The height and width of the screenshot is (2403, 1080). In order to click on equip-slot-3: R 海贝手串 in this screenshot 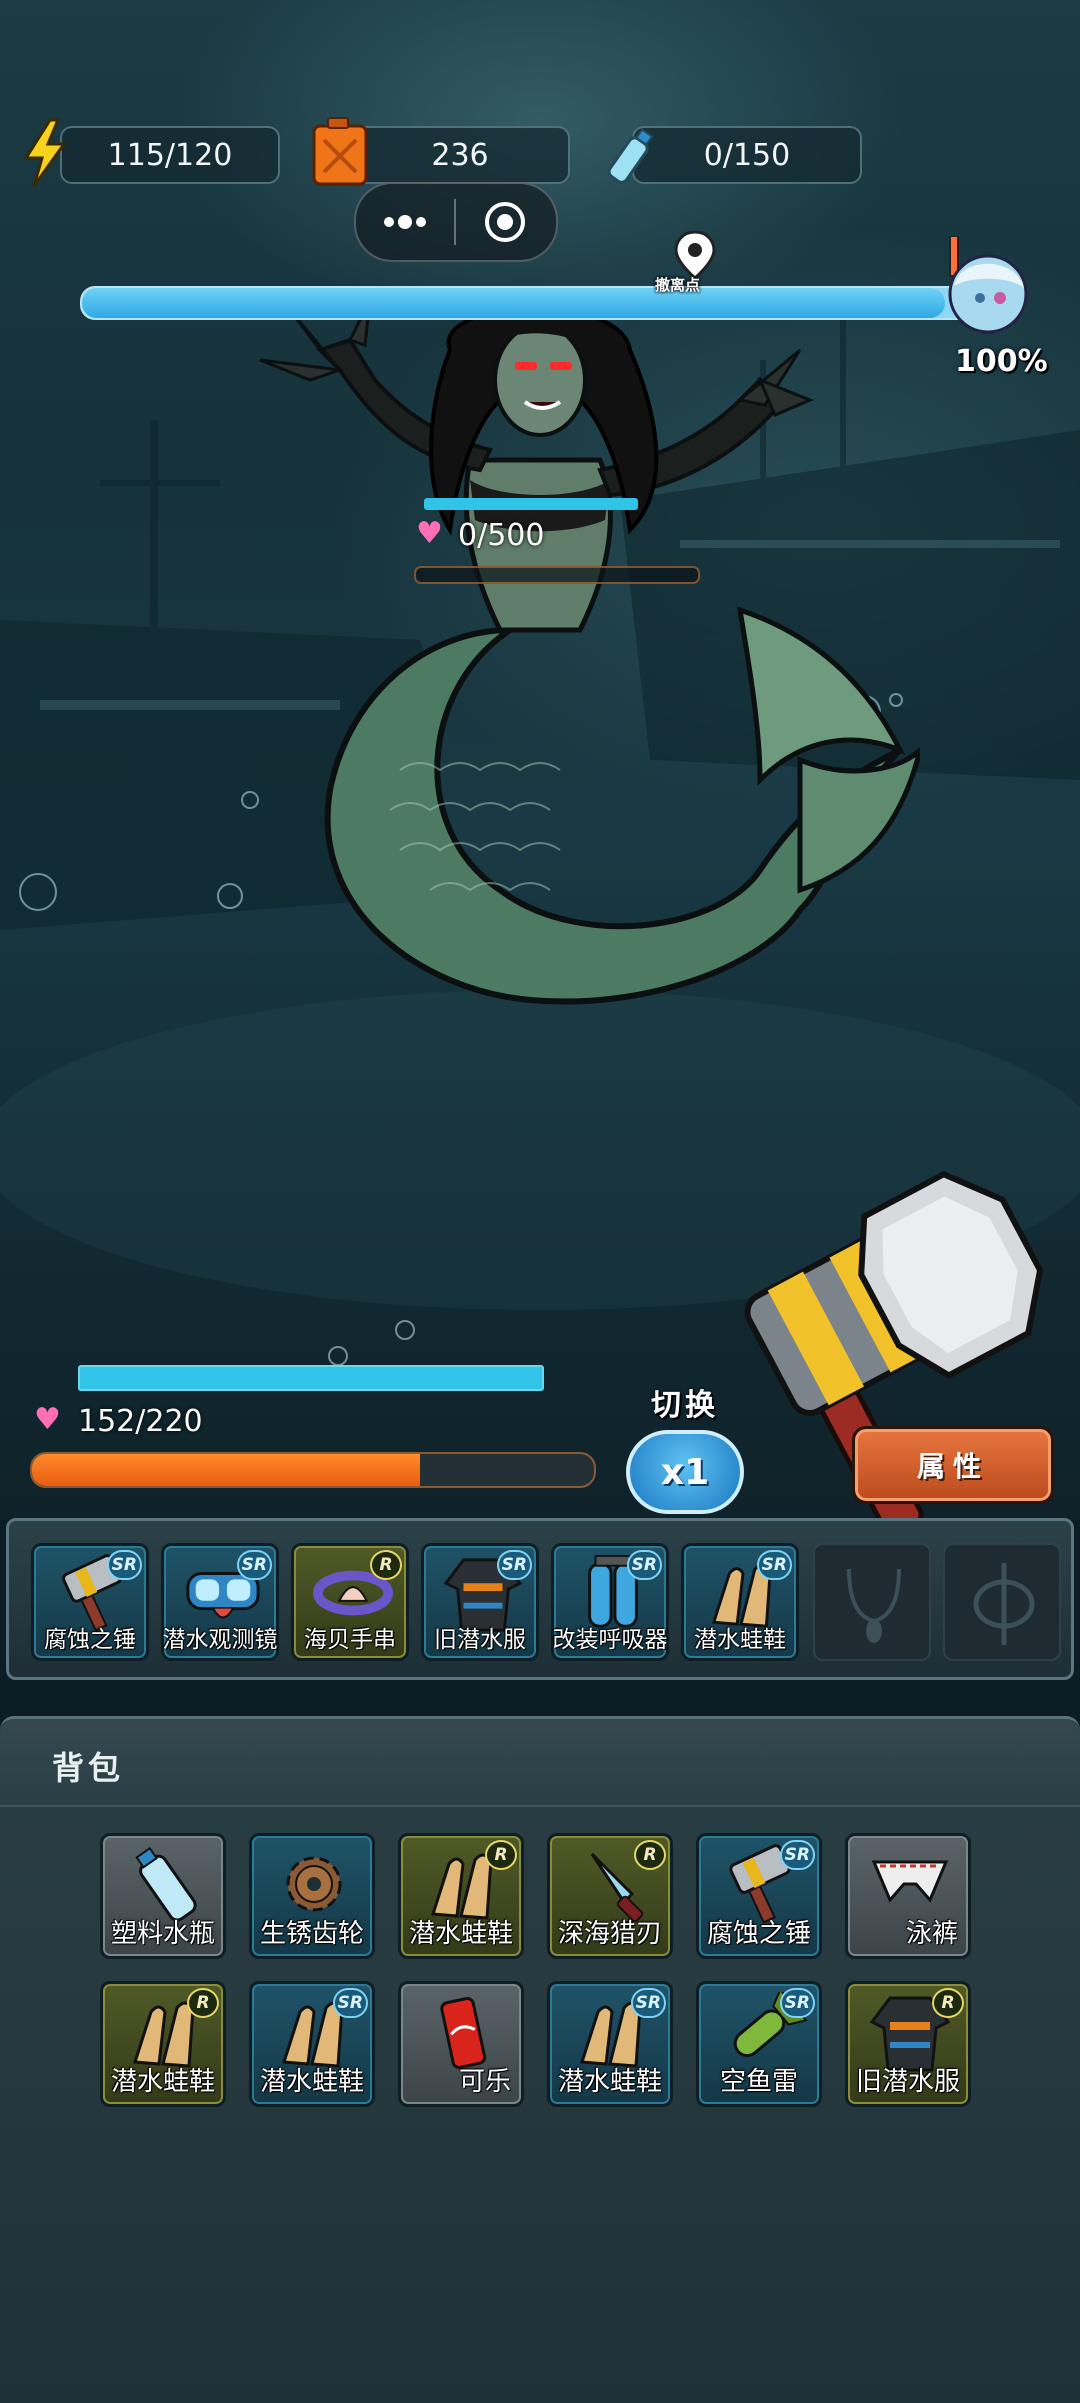, I will do `click(350, 1602)`.